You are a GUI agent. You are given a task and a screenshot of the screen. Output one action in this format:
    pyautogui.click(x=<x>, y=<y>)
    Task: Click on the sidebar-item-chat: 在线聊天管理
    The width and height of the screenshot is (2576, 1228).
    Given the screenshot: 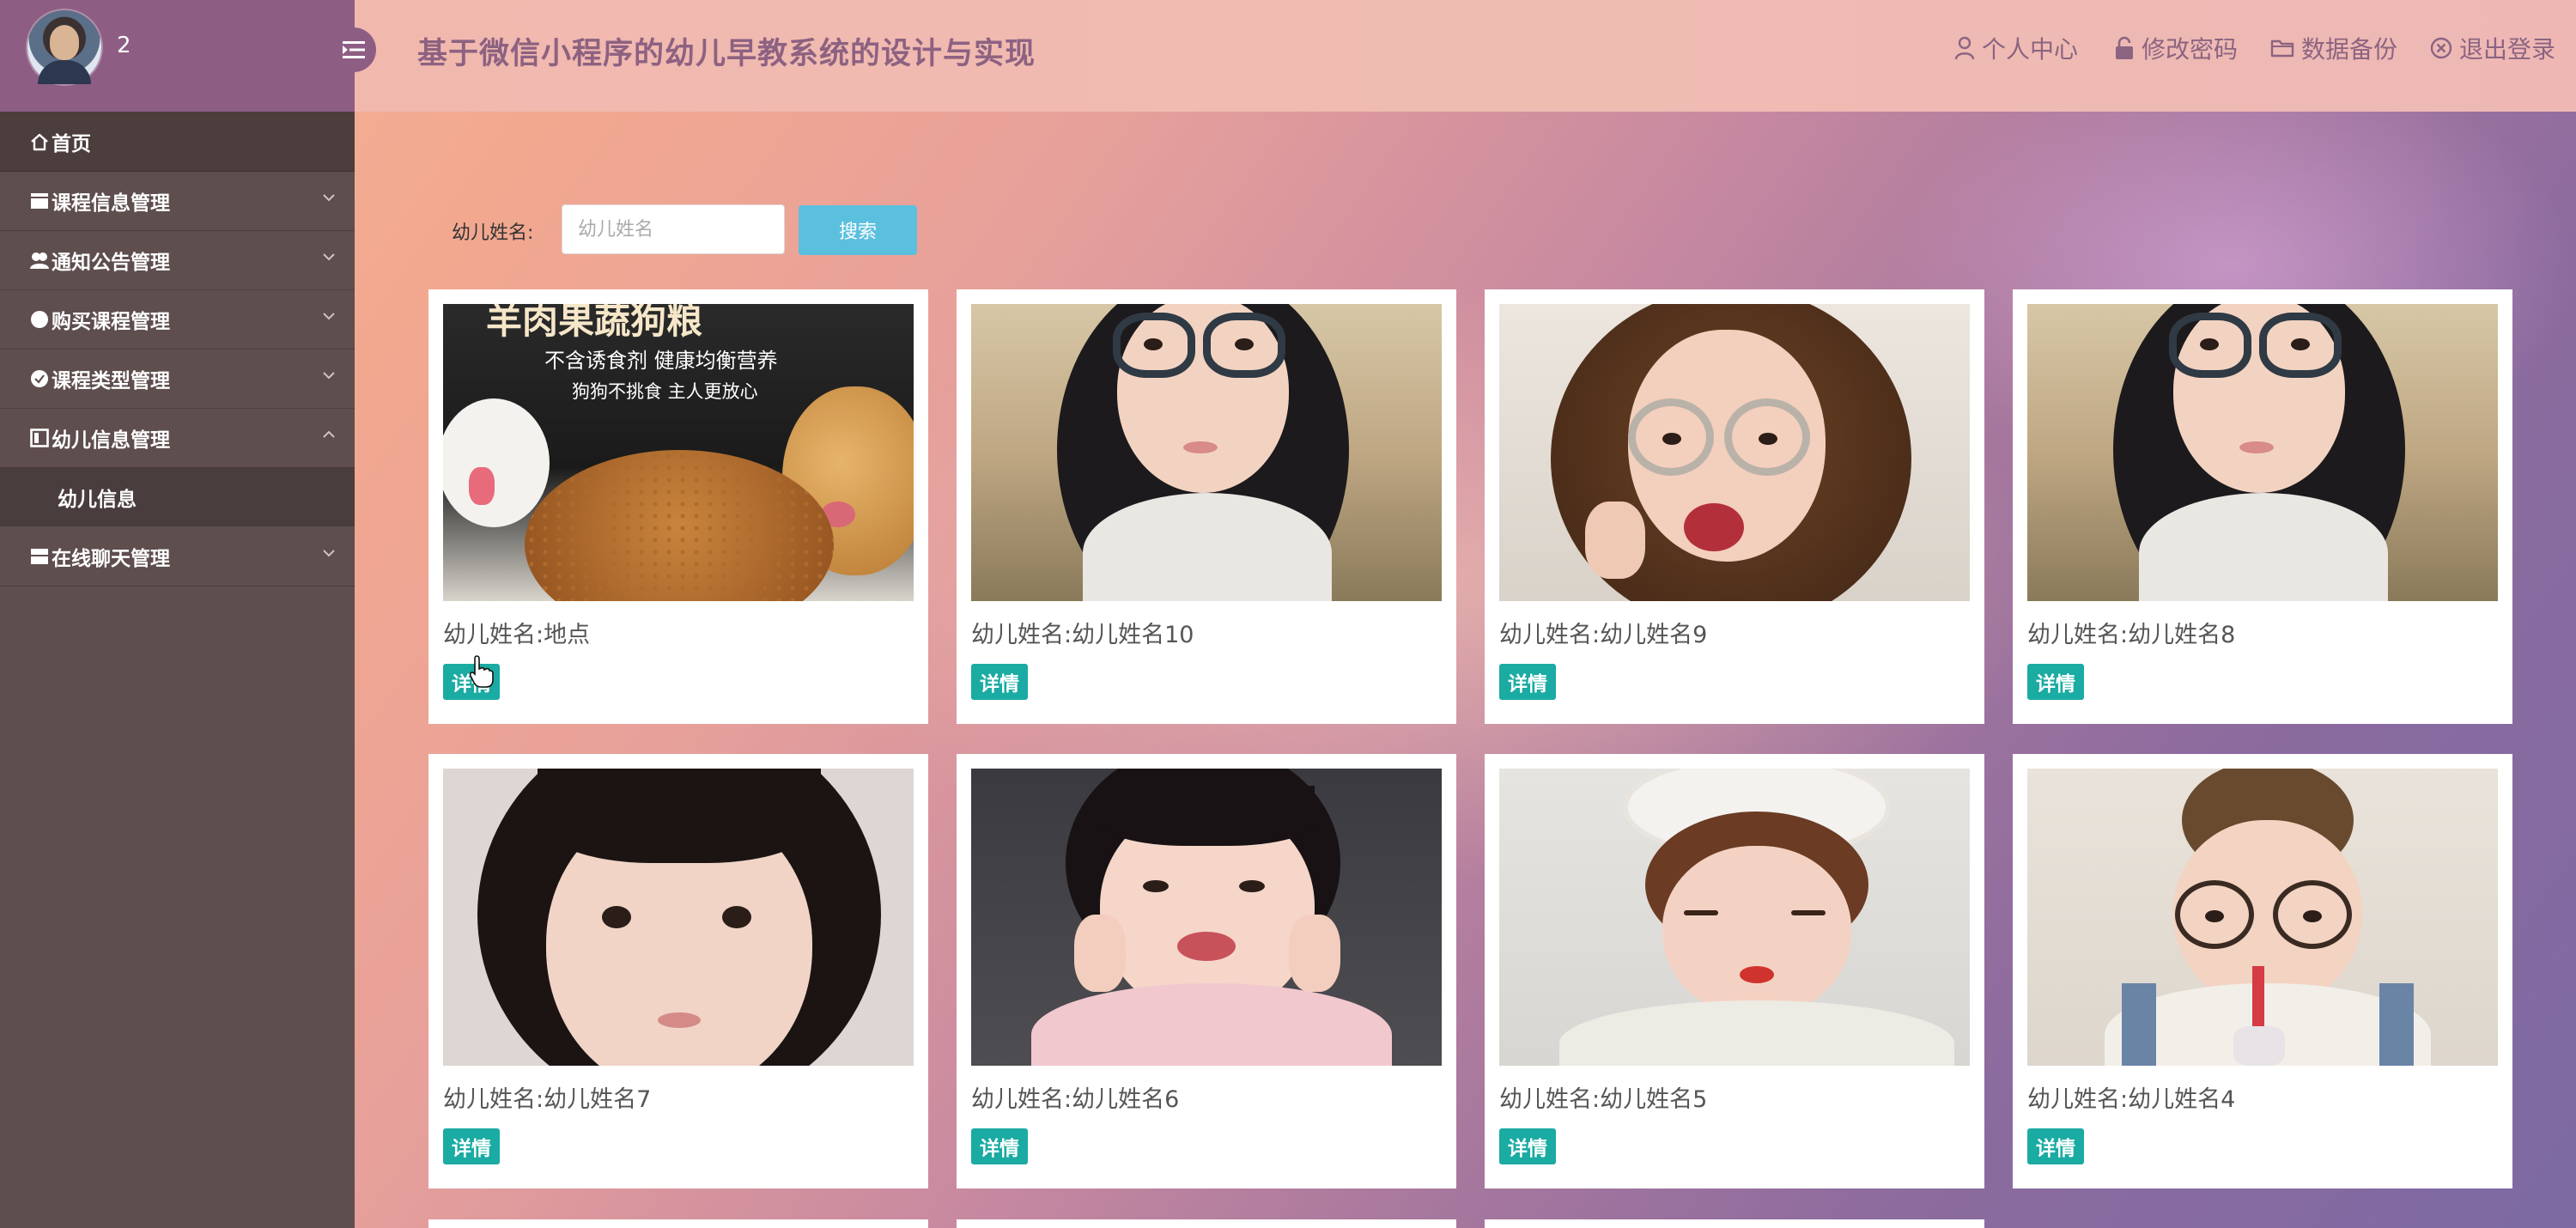 What is the action you would take?
    pyautogui.click(x=177, y=557)
    